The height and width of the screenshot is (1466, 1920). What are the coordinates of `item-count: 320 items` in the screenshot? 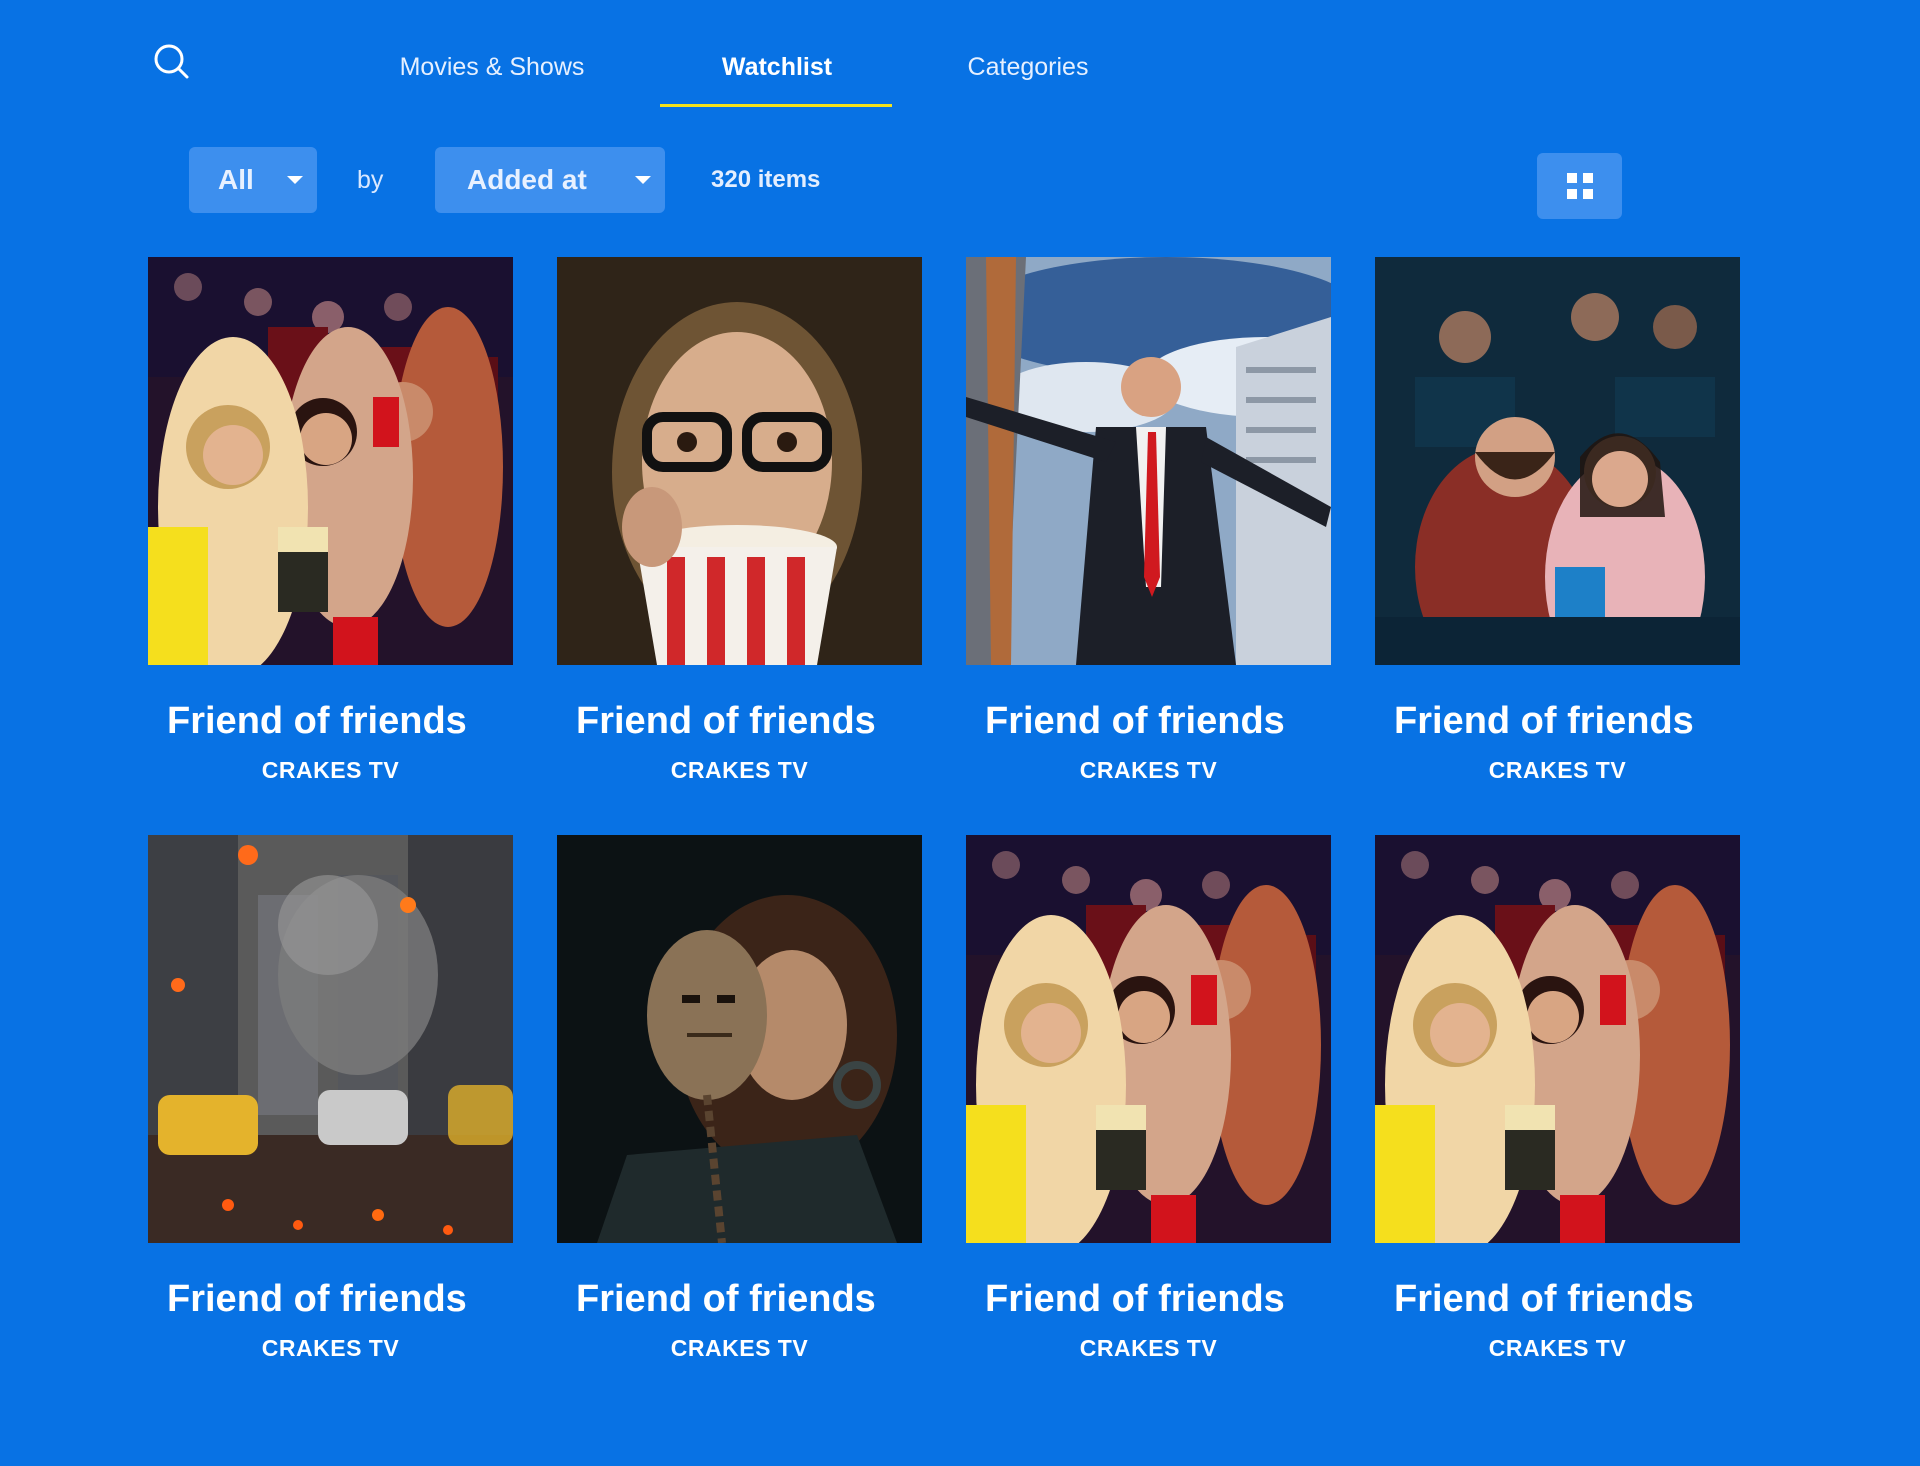 It's located at (766, 179).